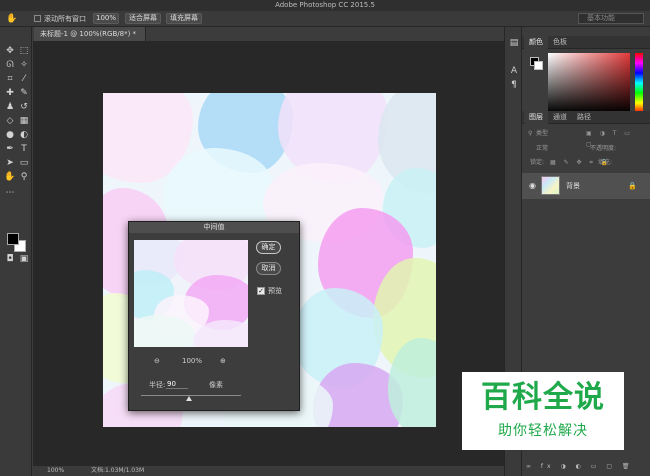 The width and height of the screenshot is (650, 476). I want to click on radius-input: 90, so click(177, 384).